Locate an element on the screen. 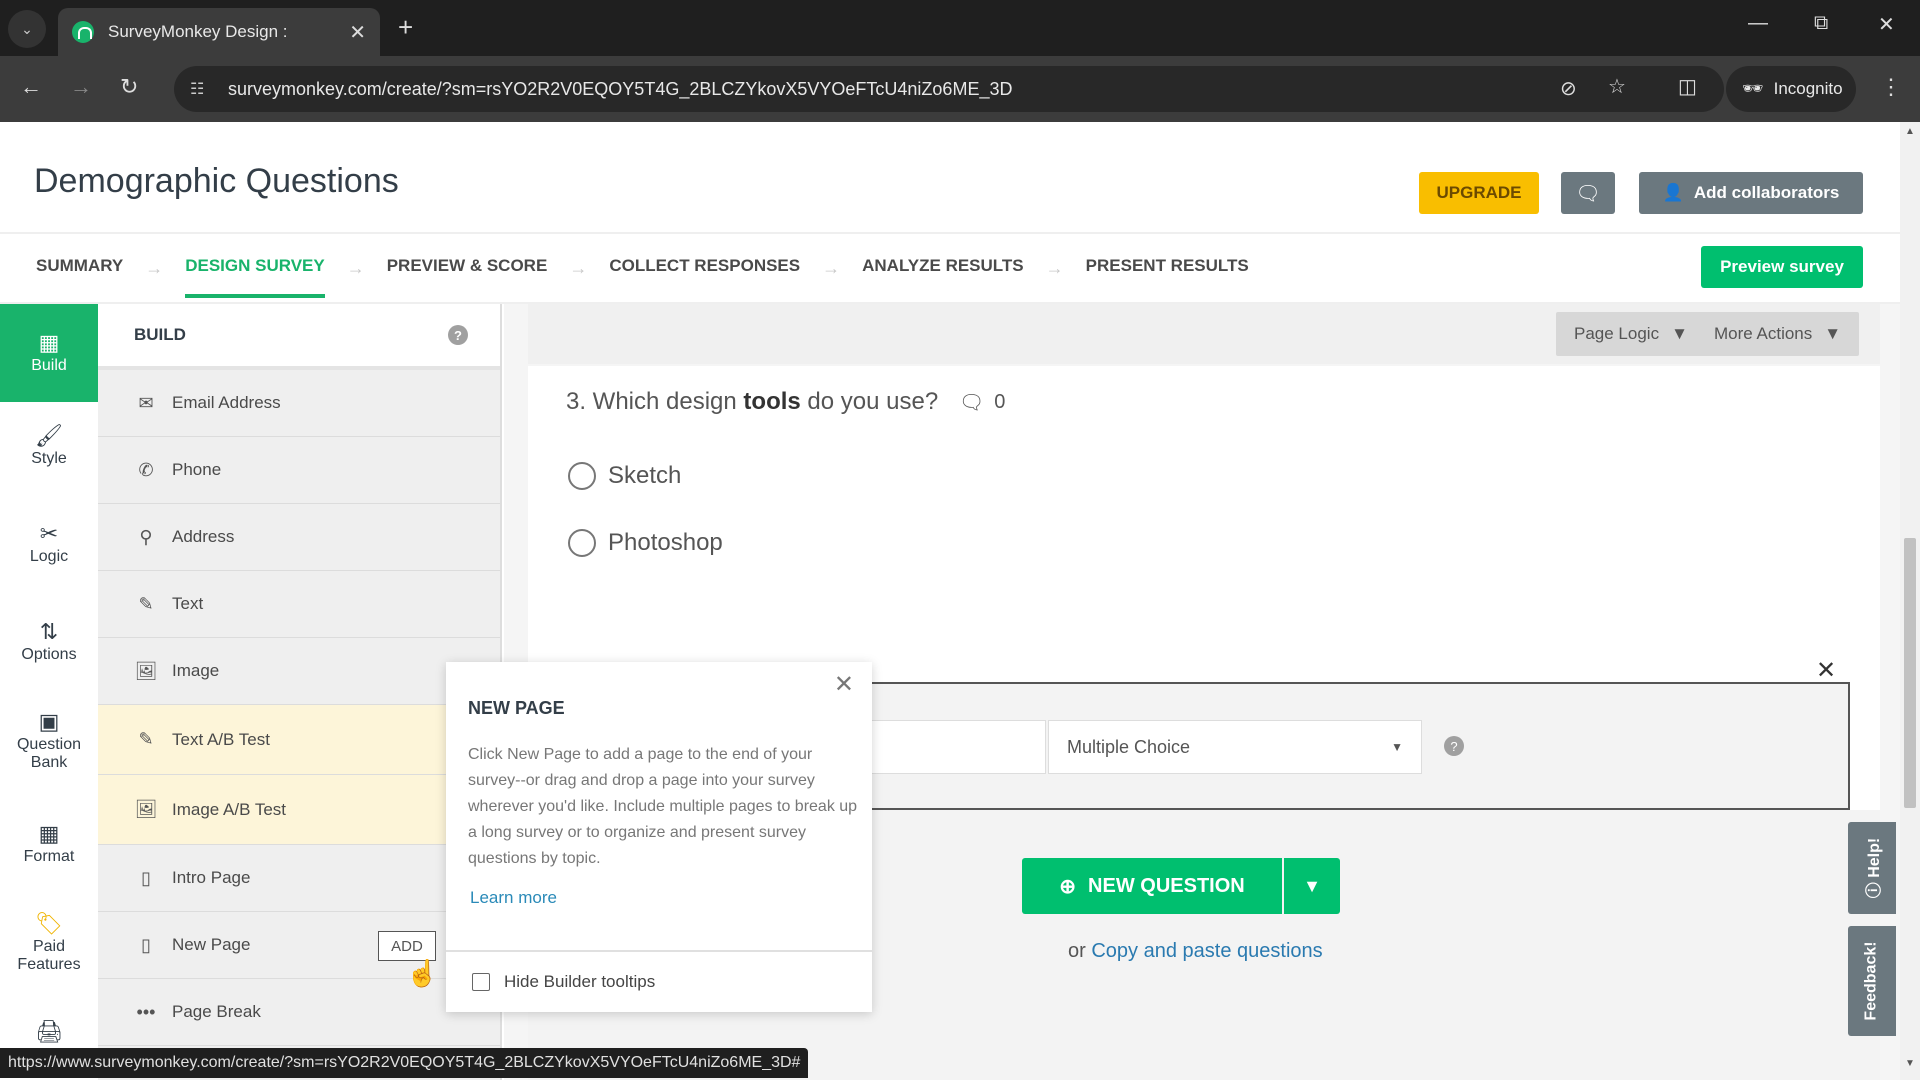 This screenshot has height=1080, width=1920. more-actions-dropdown: More Actions ▼ is located at coordinates (1778, 334).